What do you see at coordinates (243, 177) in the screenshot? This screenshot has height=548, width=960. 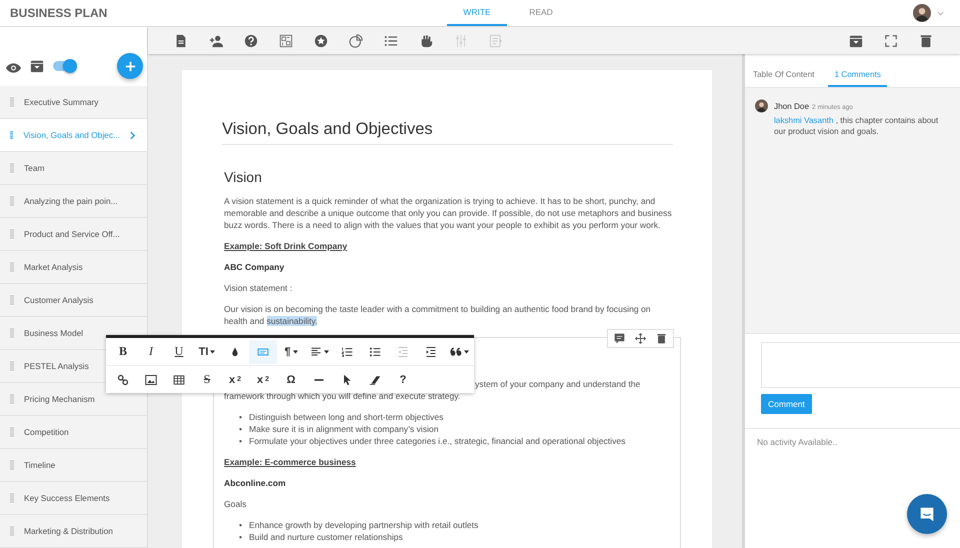 I see `section-heading: Vision` at bounding box center [243, 177].